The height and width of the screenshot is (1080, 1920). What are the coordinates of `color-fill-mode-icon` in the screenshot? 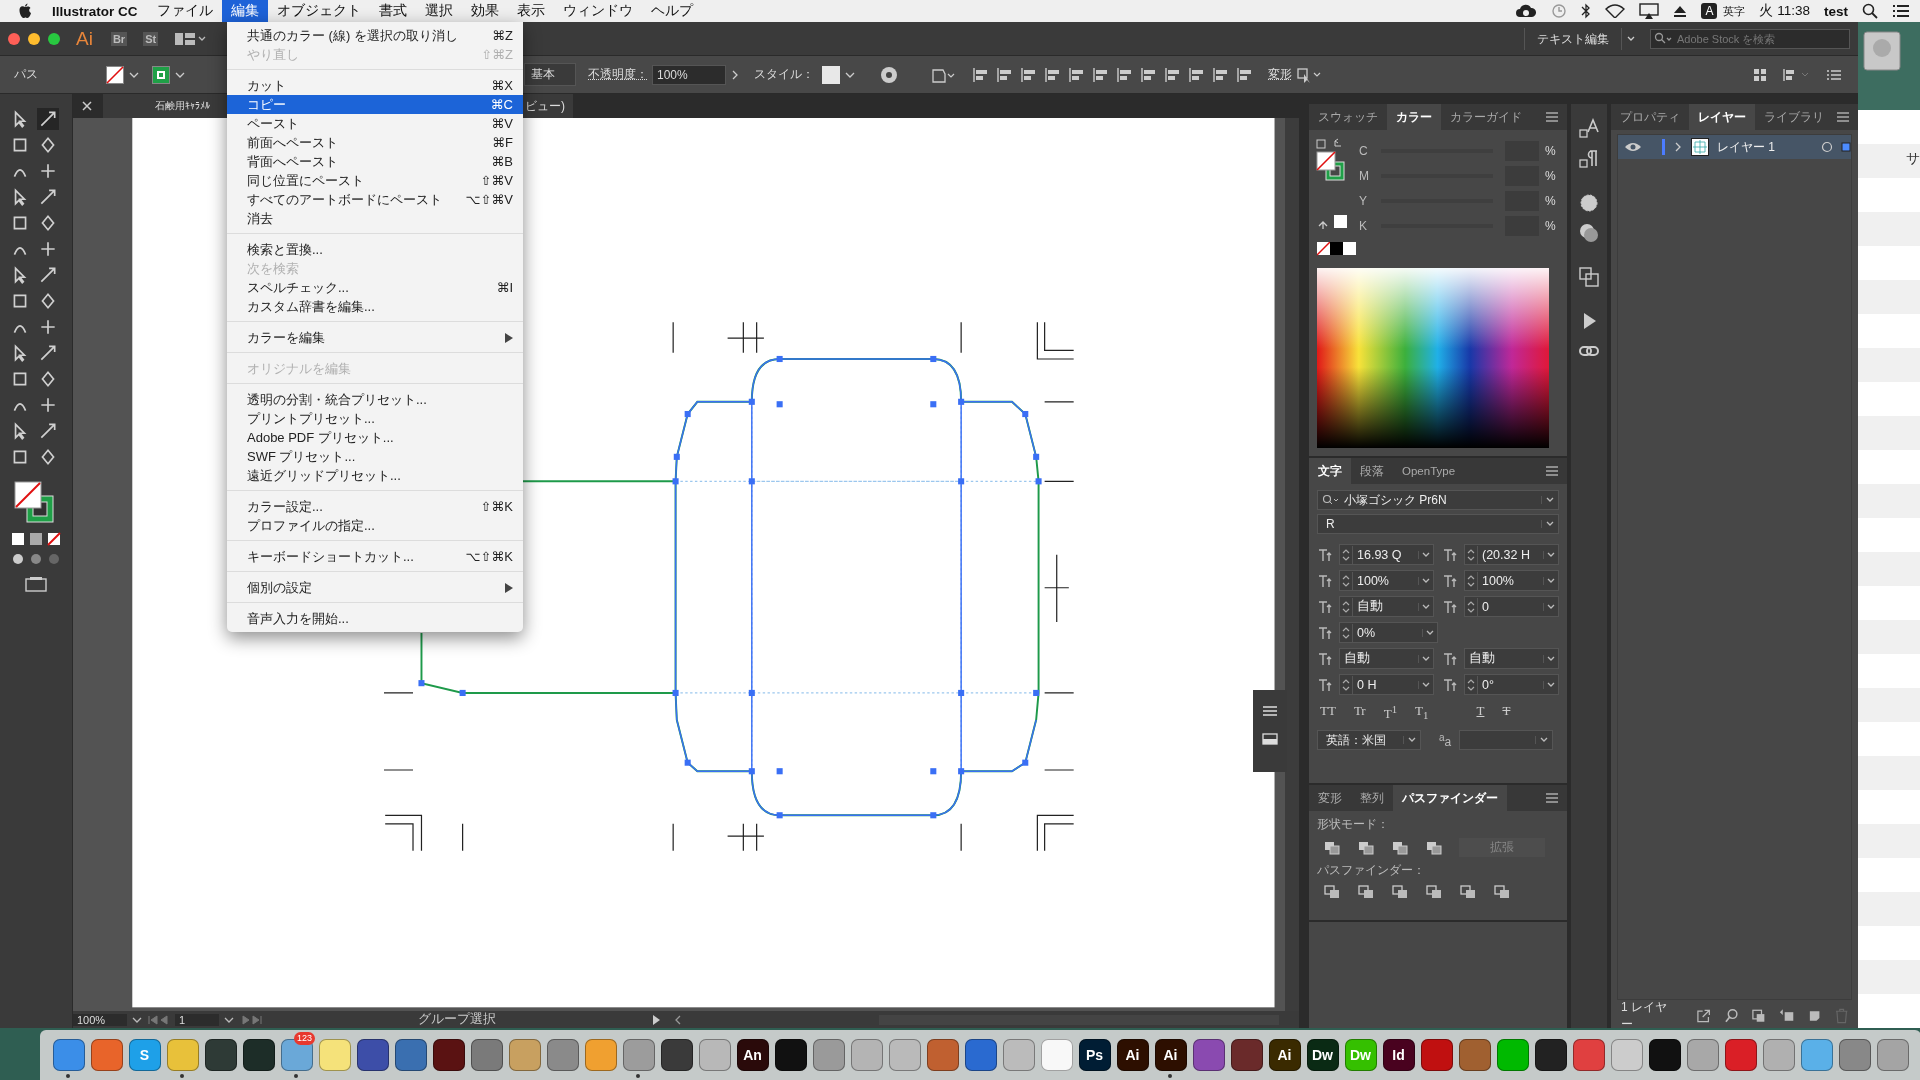 It's located at (18, 539).